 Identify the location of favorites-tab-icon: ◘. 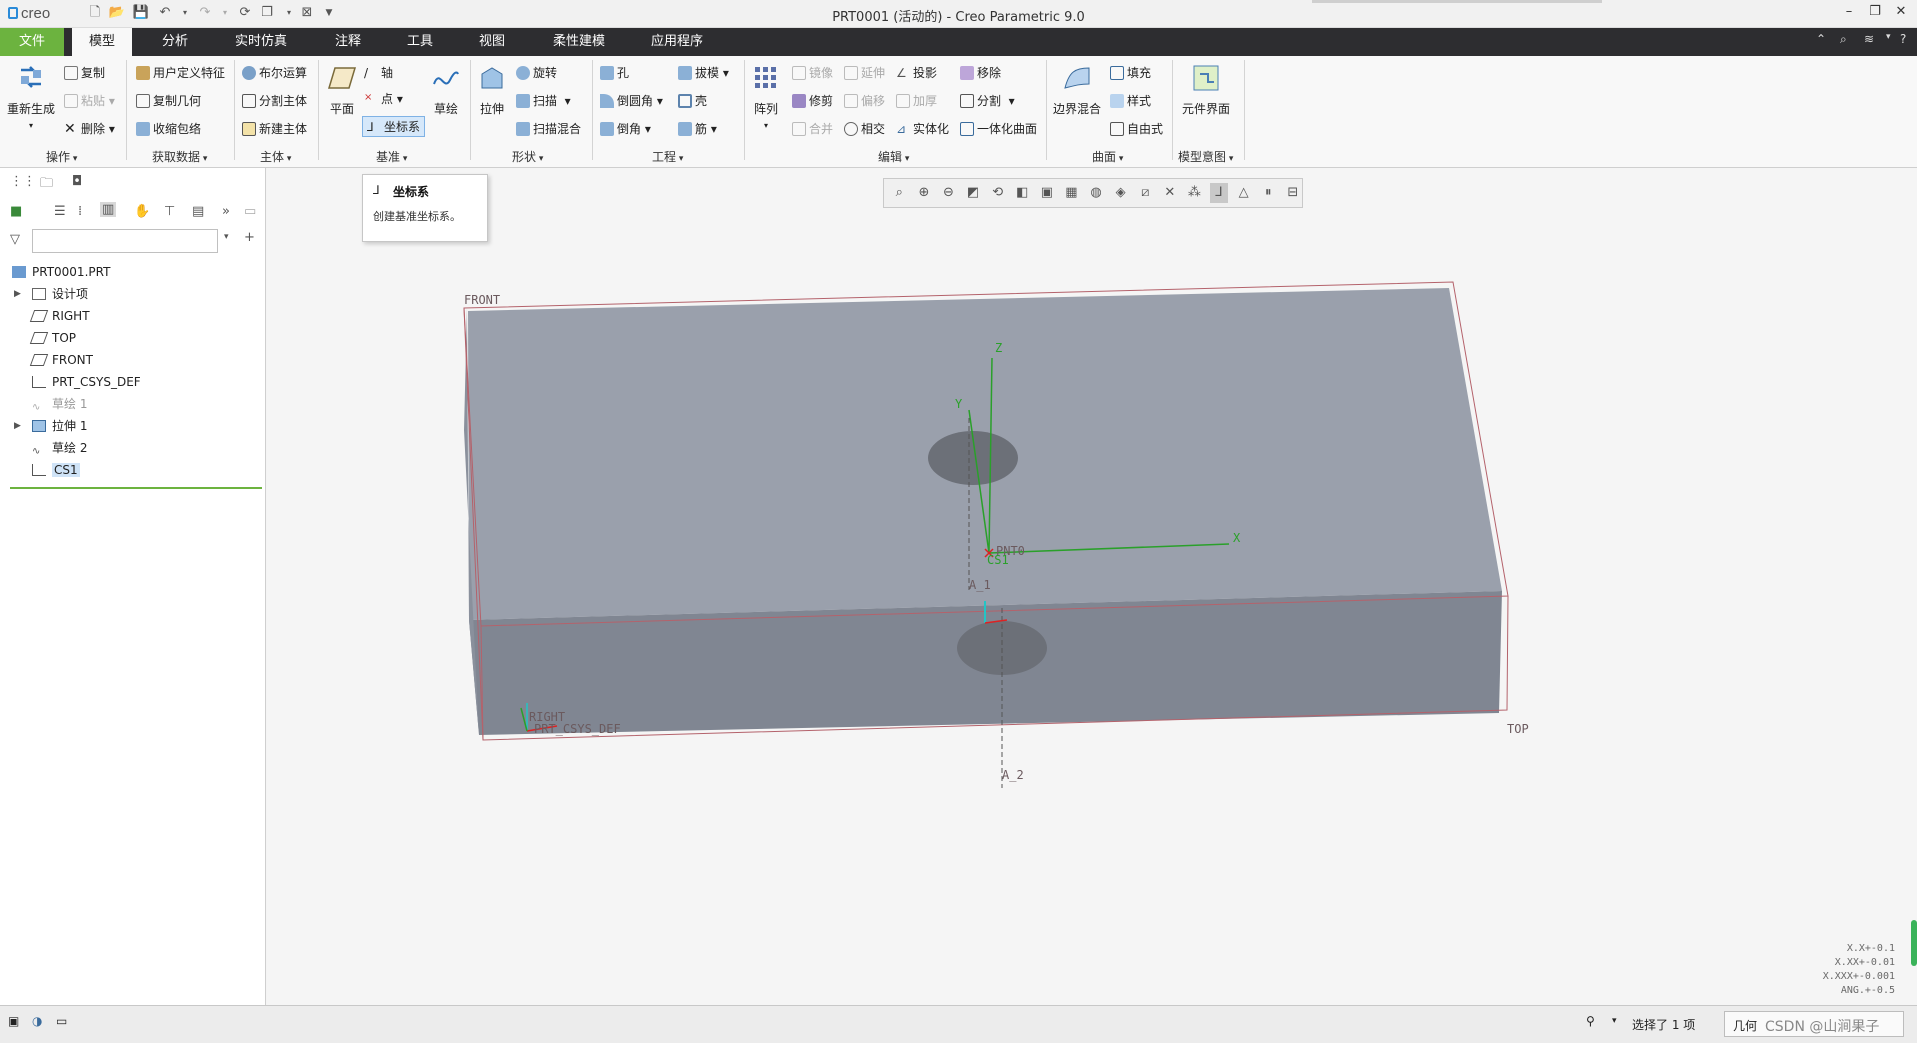
(77, 181).